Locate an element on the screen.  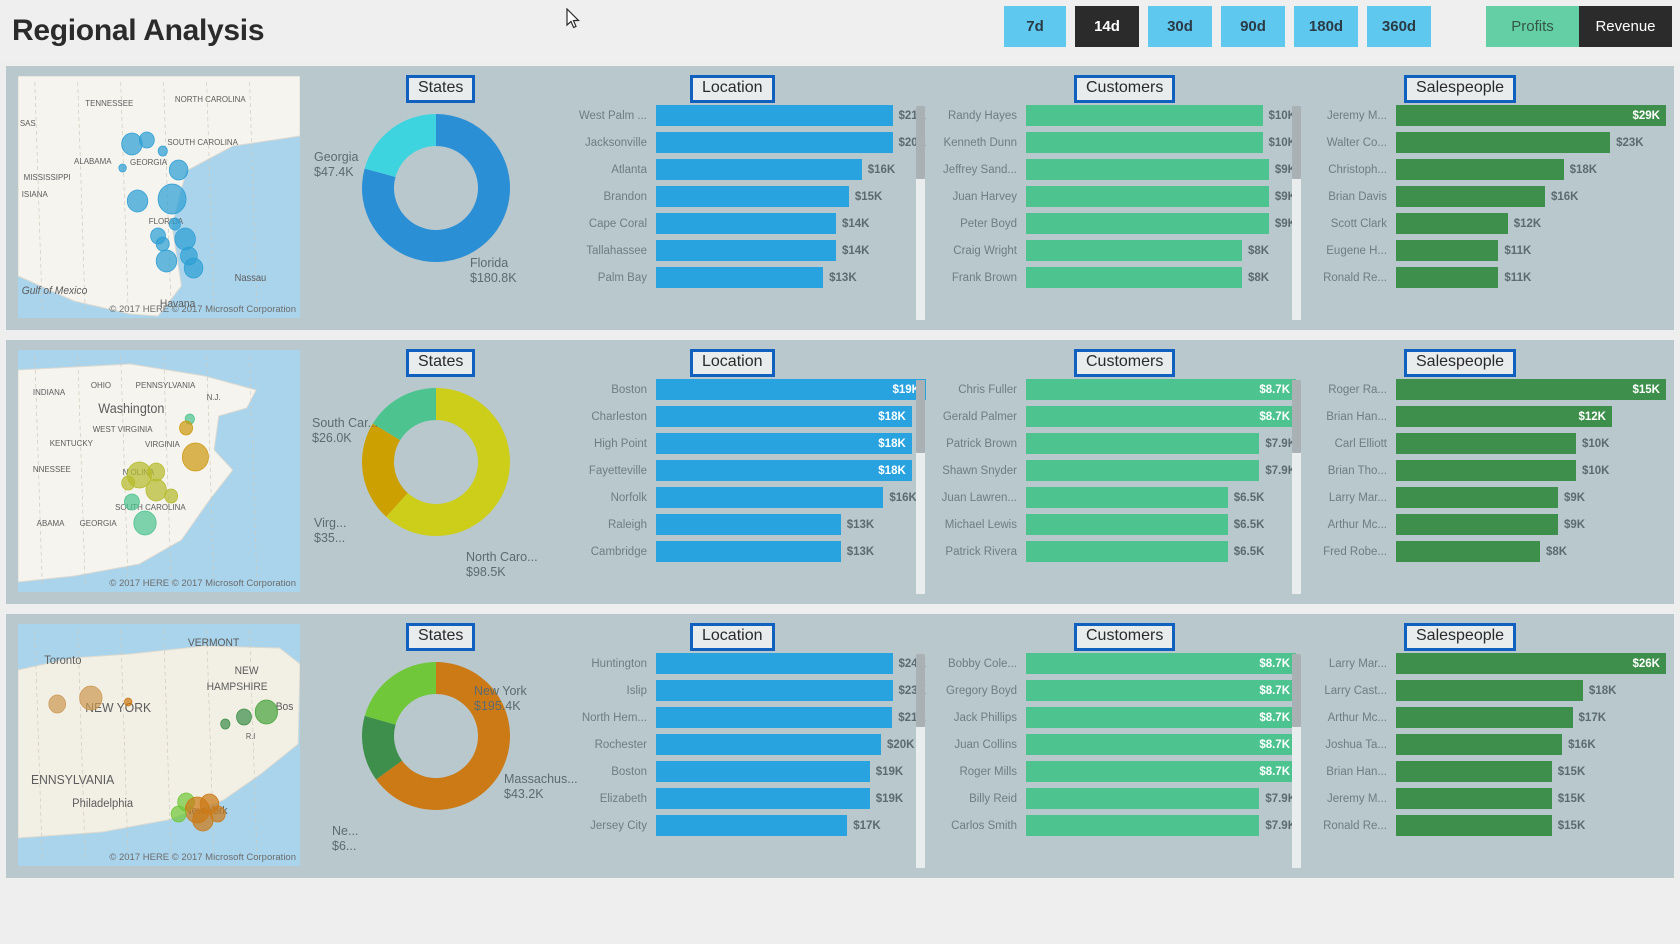
bar-row: Jack Phillips $8.7K is located at coordinates (1115, 717).